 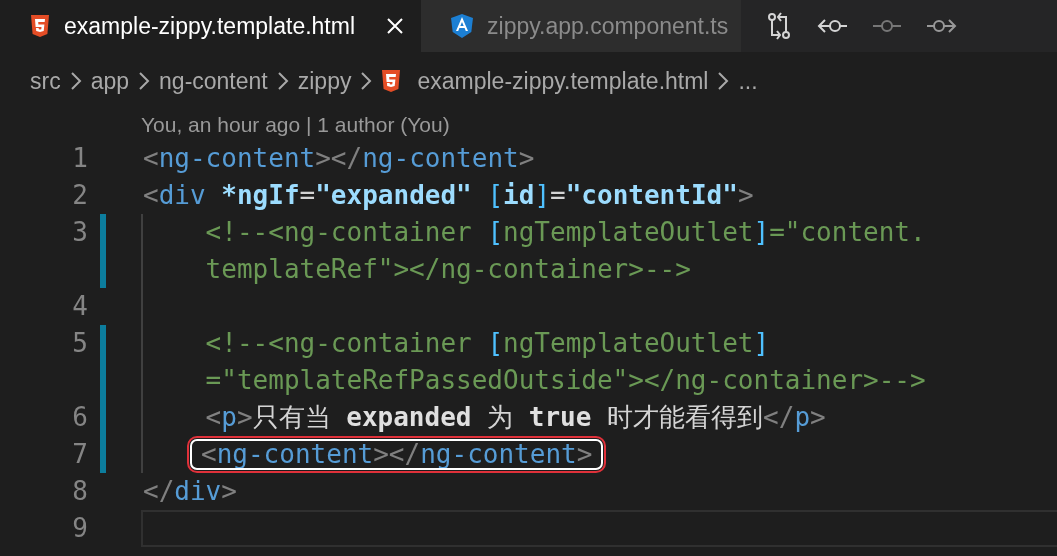 What do you see at coordinates (213, 81) in the screenshot?
I see `breadcrumb-item: ng-content` at bounding box center [213, 81].